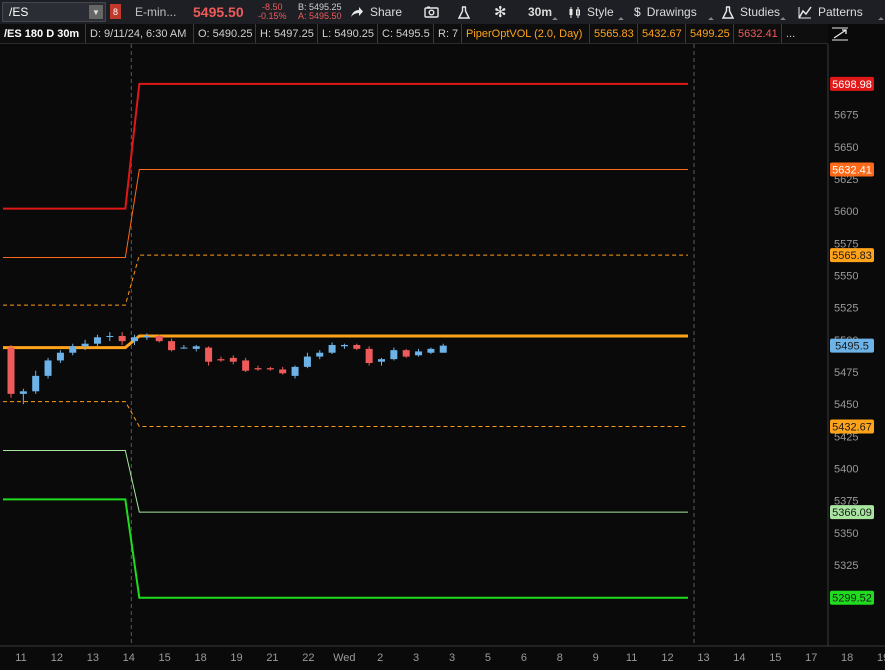 Image resolution: width=885 pixels, height=670 pixels. I want to click on time-tick-label: 5, so click(488, 658).